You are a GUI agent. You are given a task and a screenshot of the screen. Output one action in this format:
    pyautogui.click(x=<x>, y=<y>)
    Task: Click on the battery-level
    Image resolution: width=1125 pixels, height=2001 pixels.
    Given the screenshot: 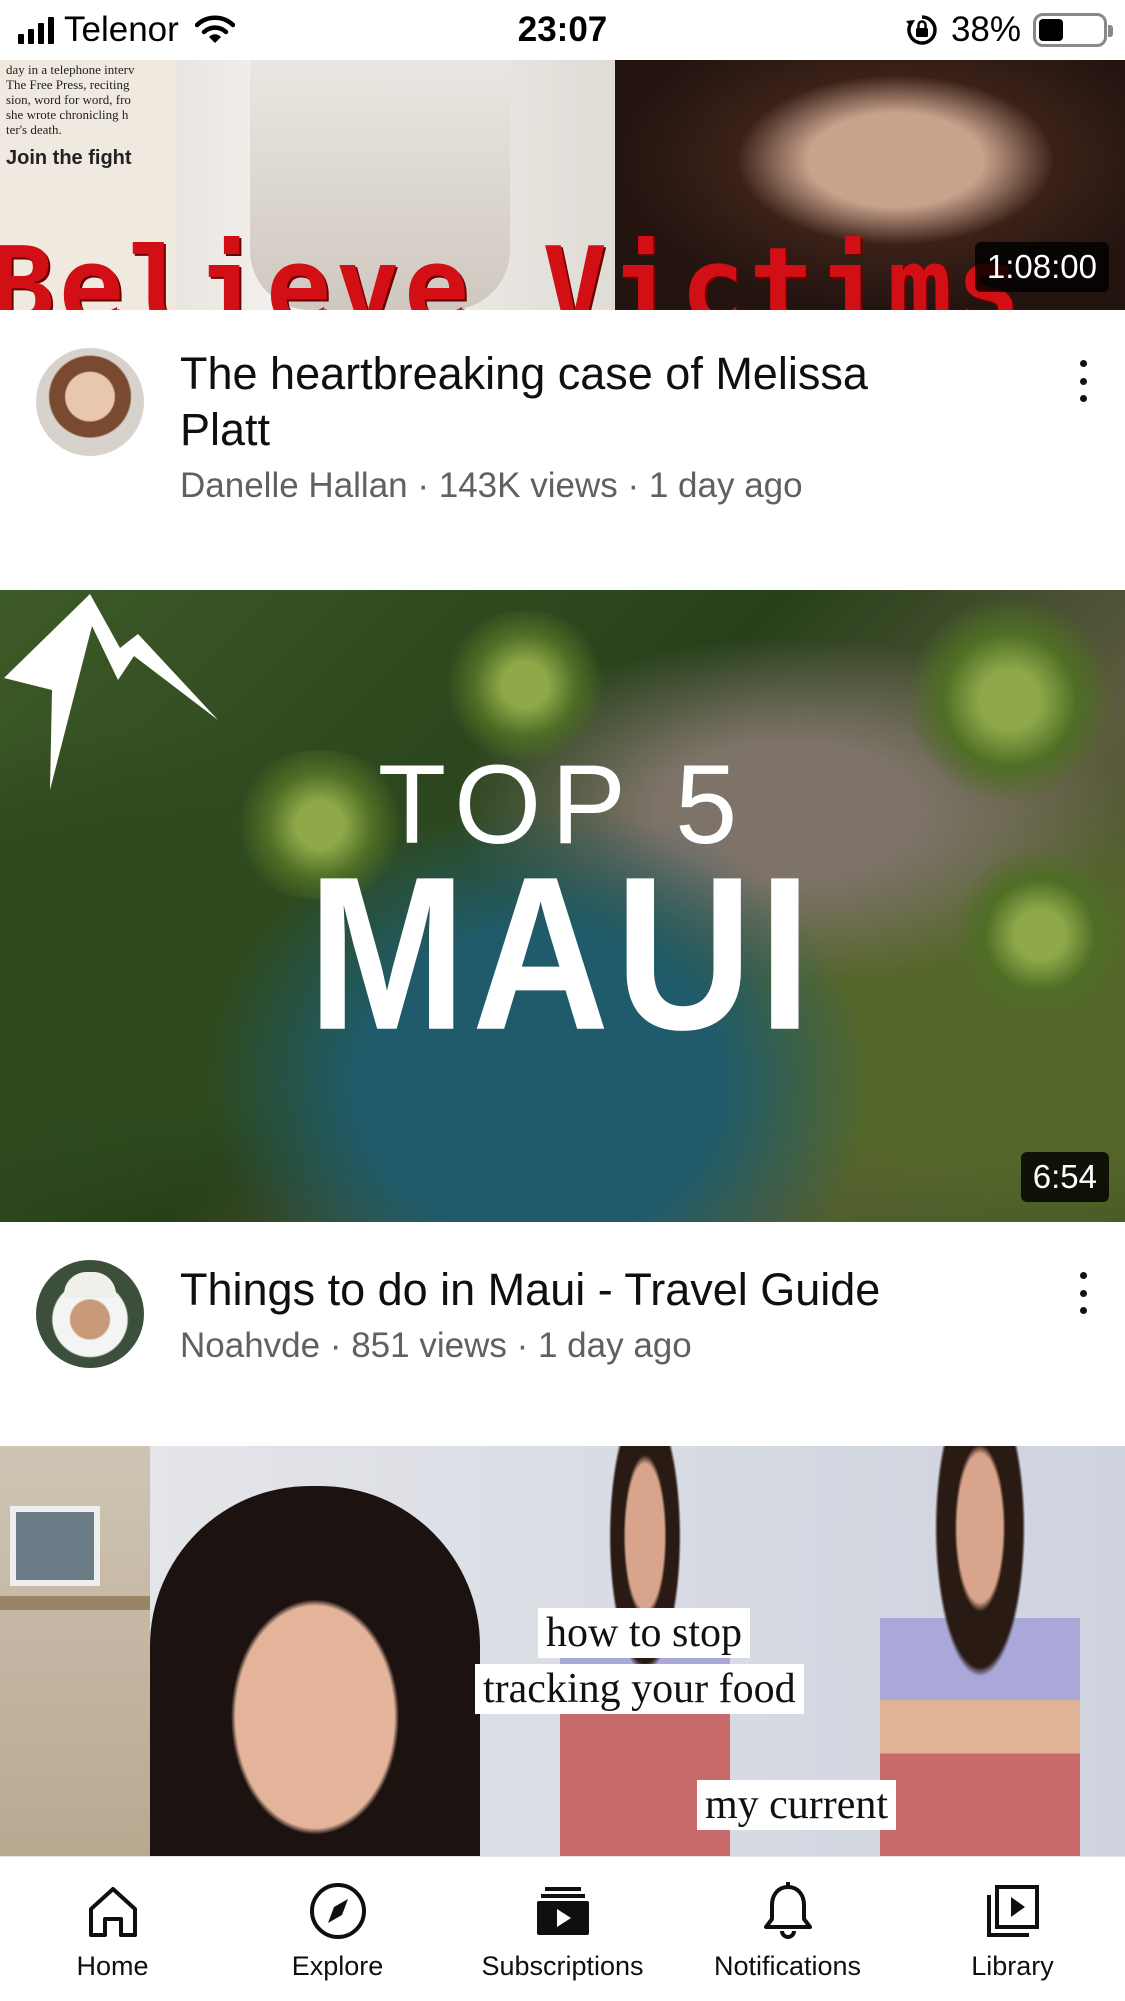 What is the action you would take?
    pyautogui.click(x=1051, y=30)
    